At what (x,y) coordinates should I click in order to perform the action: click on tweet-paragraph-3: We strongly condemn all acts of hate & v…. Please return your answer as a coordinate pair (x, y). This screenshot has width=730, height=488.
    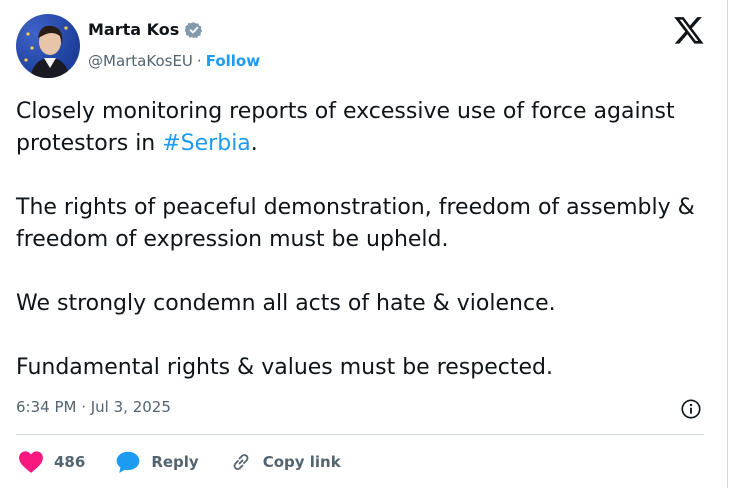
    Looking at the image, I should click on (286, 303).